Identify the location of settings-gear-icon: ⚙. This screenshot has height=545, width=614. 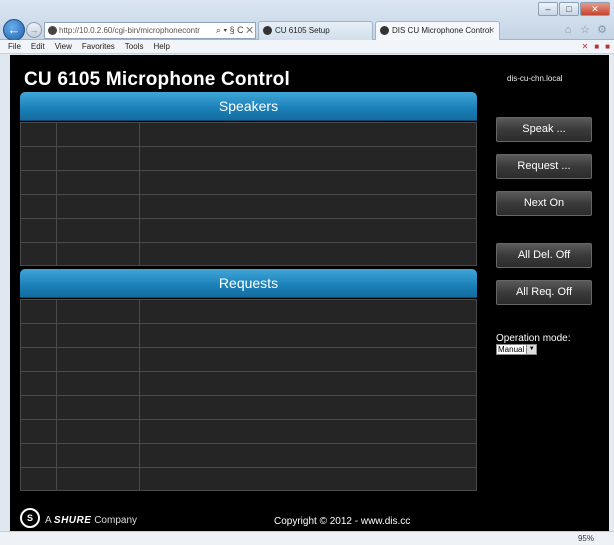
(602, 30).